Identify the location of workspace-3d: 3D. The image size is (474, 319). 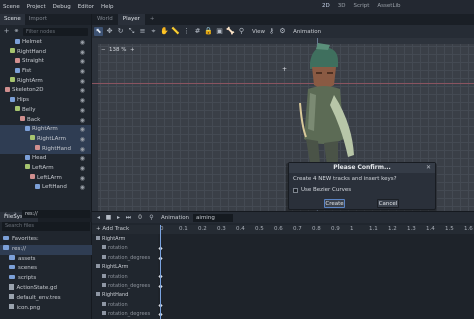
(342, 6).